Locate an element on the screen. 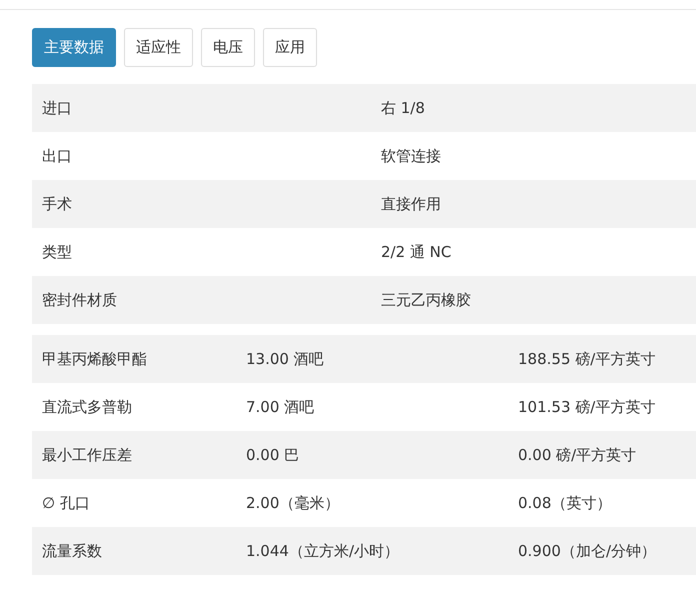 Image resolution: width=696 pixels, height=590 pixels. metric-value: 13.00 酒吧 is located at coordinates (372, 359).